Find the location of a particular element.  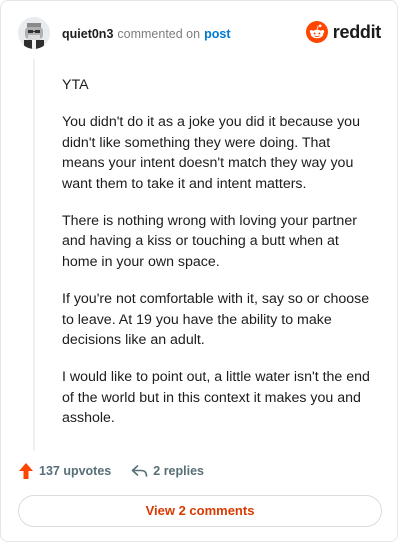

thread-line is located at coordinates (34, 255).